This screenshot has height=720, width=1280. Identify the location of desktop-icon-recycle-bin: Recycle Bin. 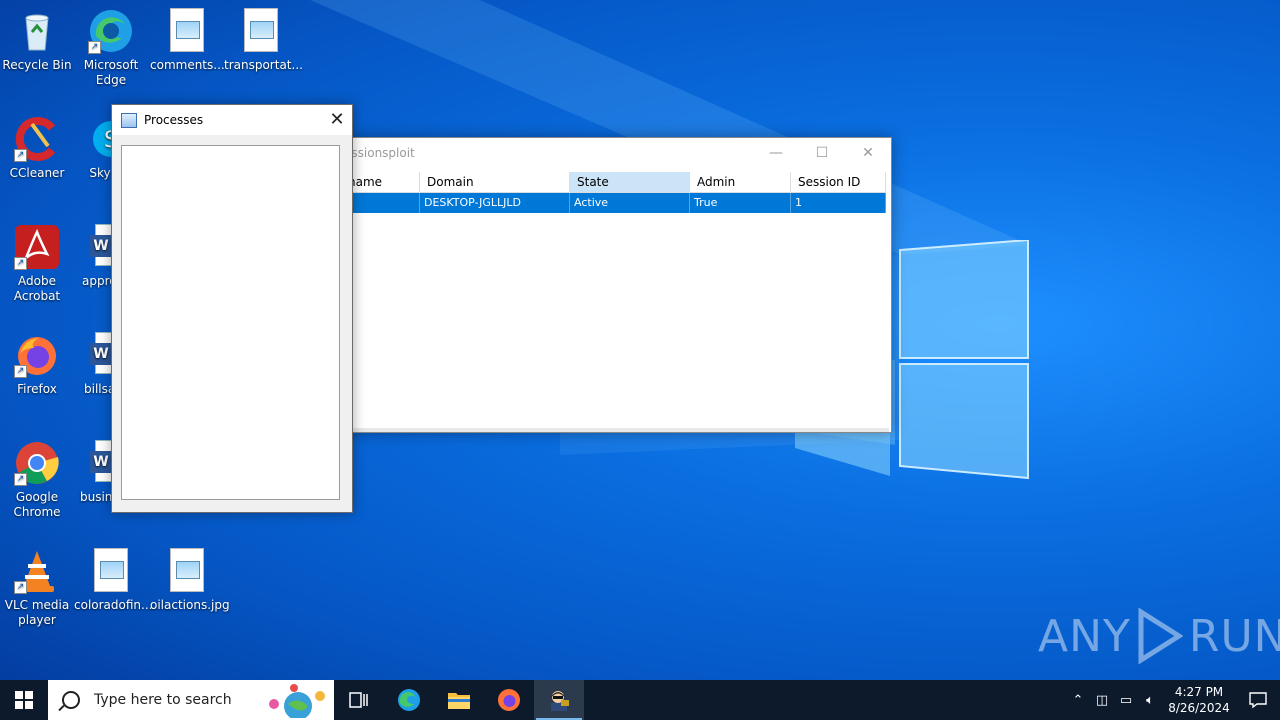
(37, 37).